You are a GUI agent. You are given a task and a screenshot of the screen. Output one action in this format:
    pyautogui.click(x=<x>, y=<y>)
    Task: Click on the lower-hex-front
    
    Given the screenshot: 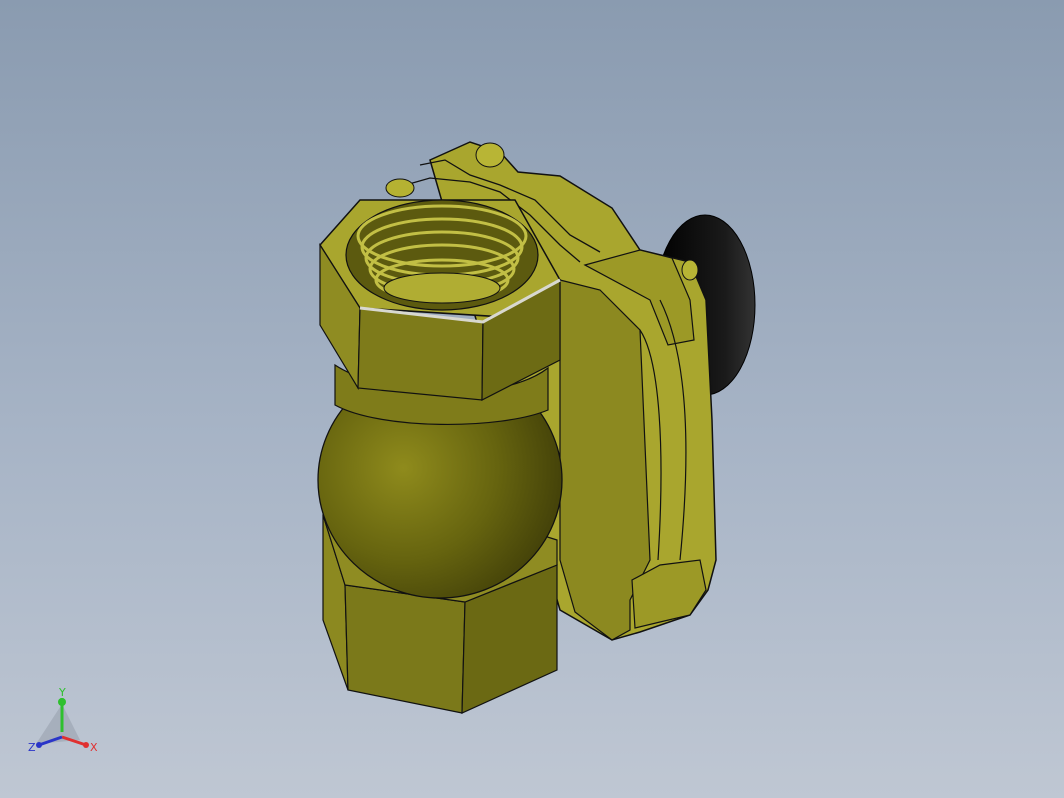 What is the action you would take?
    pyautogui.click(x=405, y=649)
    